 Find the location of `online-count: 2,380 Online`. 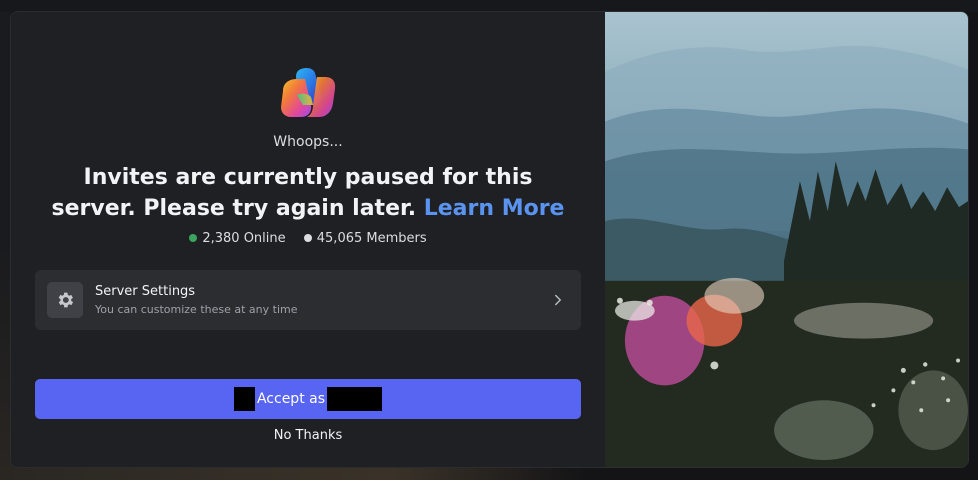

online-count: 2,380 Online is located at coordinates (239, 238).